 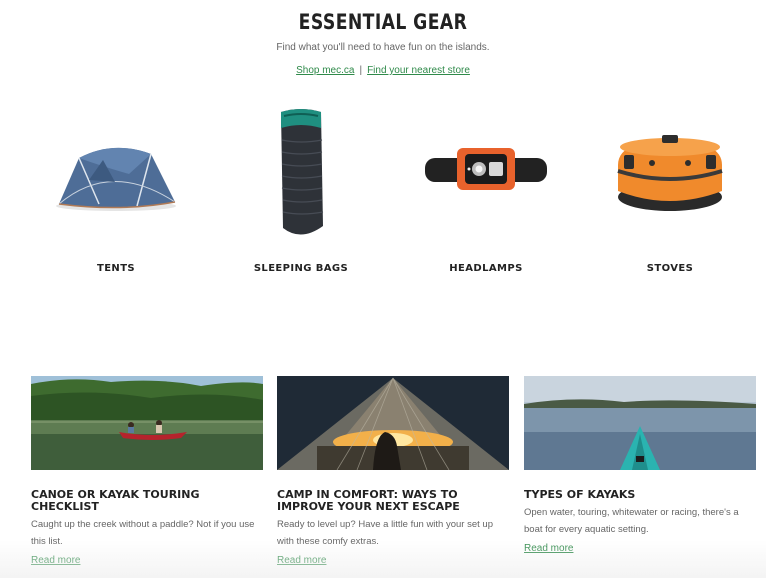 I want to click on category-tents: TENTS, so click(x=116, y=190).